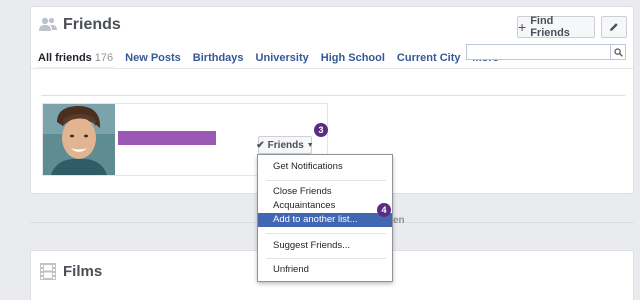  I want to click on checkmark-icon: ✔, so click(260, 145).